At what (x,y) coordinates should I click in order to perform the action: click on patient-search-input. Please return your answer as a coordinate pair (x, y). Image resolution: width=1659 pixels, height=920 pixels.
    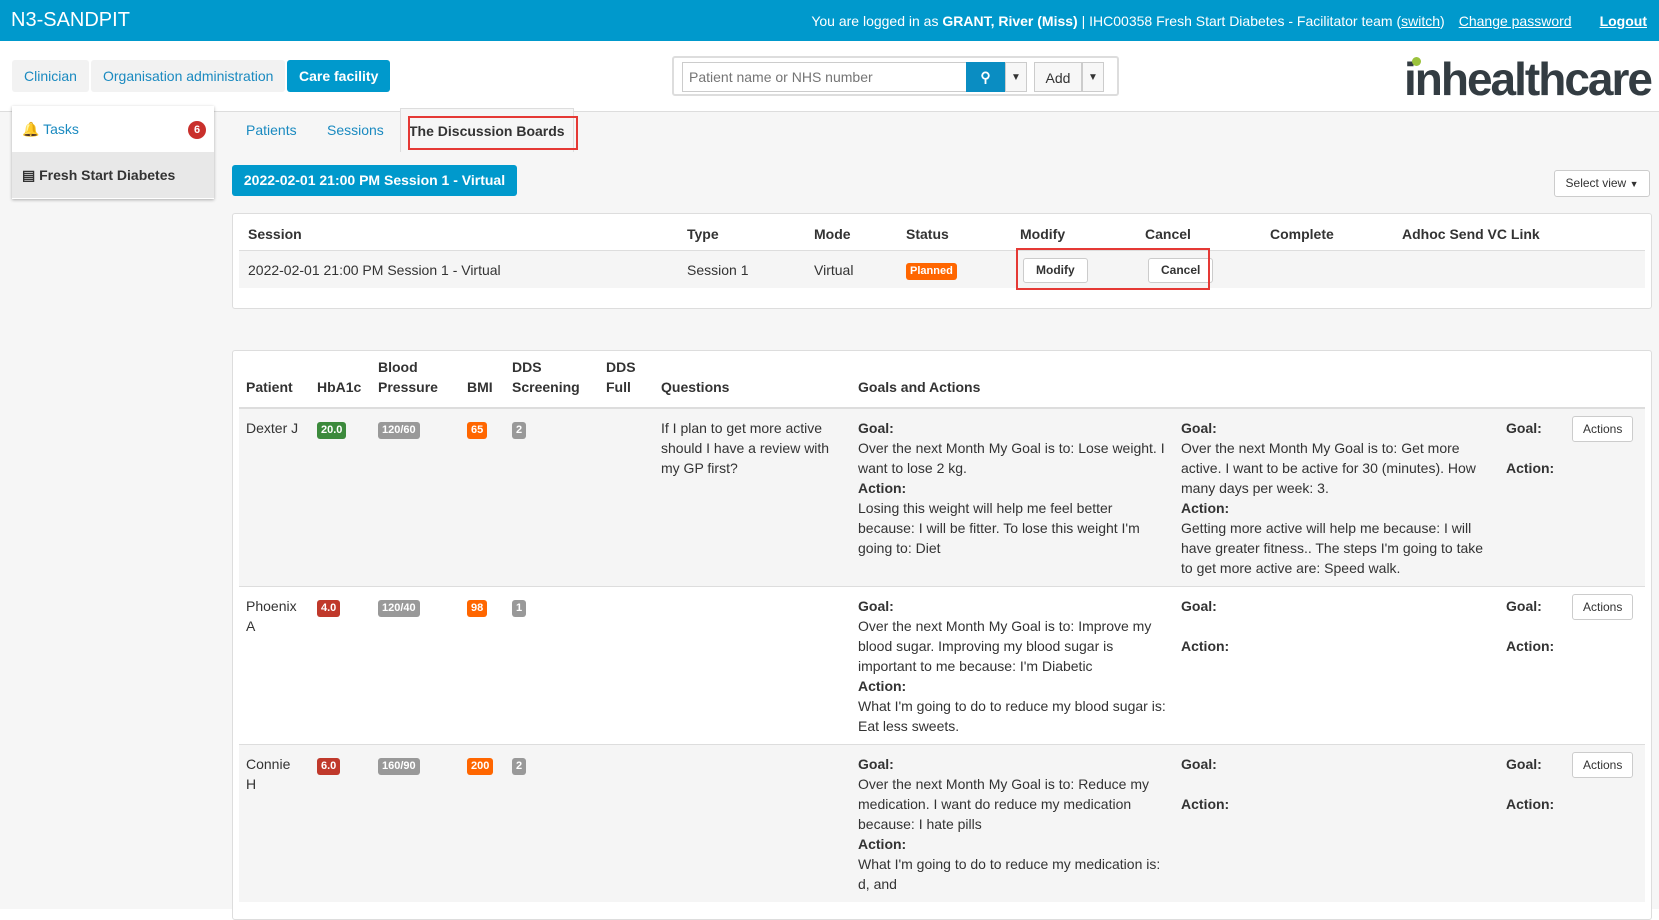
    Looking at the image, I should click on (824, 77).